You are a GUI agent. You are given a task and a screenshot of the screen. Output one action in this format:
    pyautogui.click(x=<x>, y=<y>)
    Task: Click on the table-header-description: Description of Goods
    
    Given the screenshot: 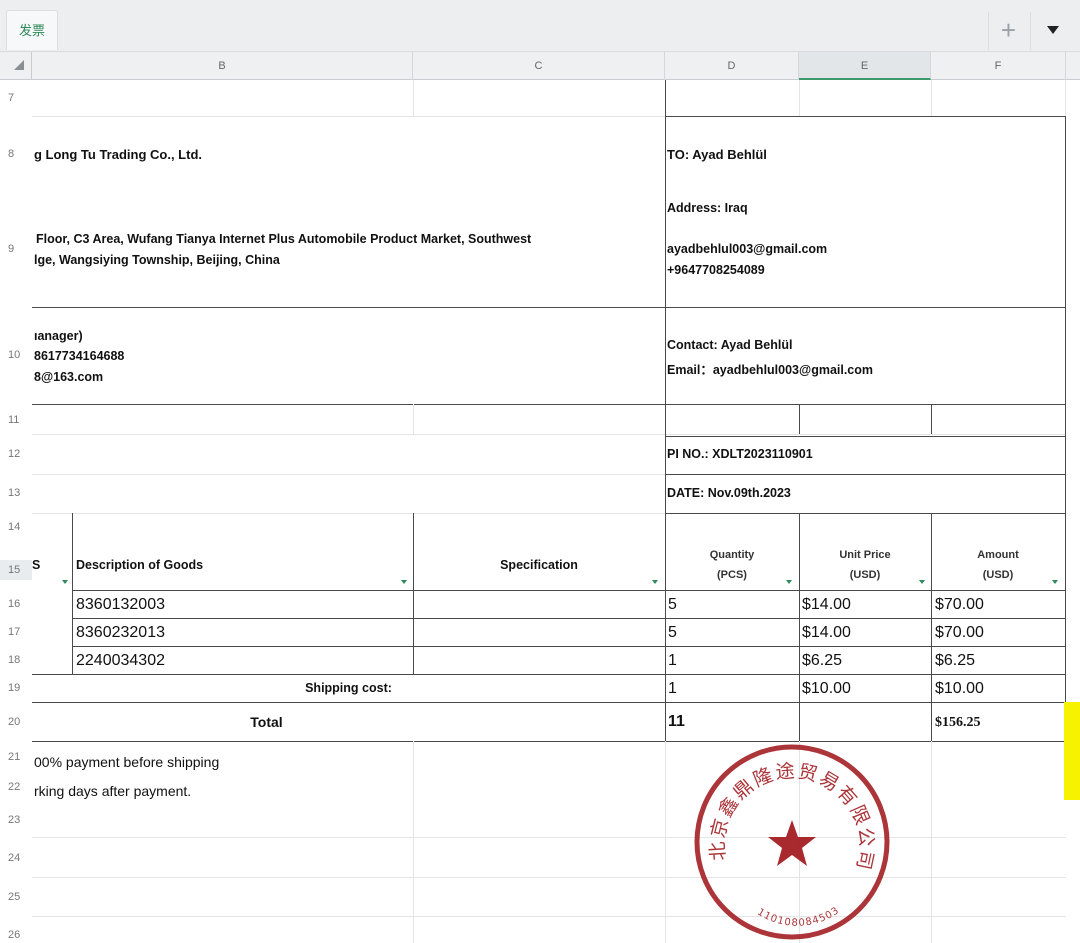 What is the action you would take?
    pyautogui.click(x=140, y=565)
    